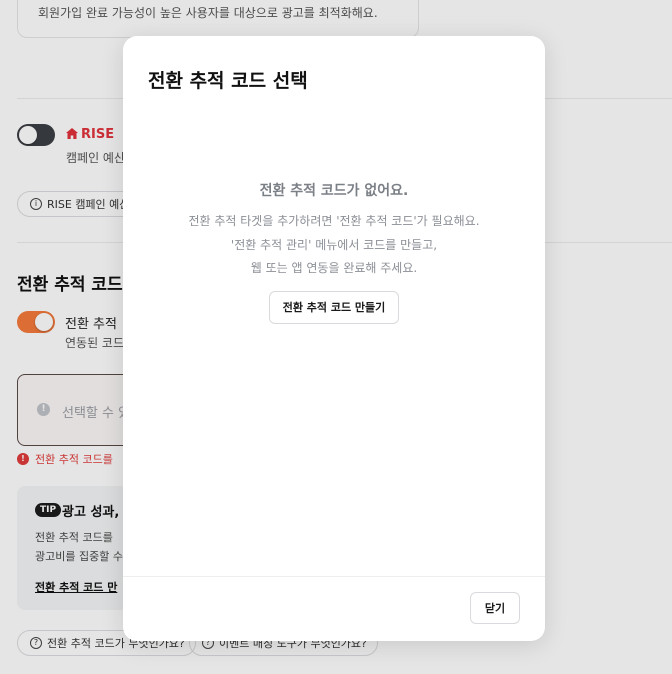  What do you see at coordinates (495, 608) in the screenshot?
I see `close-button: 닫기` at bounding box center [495, 608].